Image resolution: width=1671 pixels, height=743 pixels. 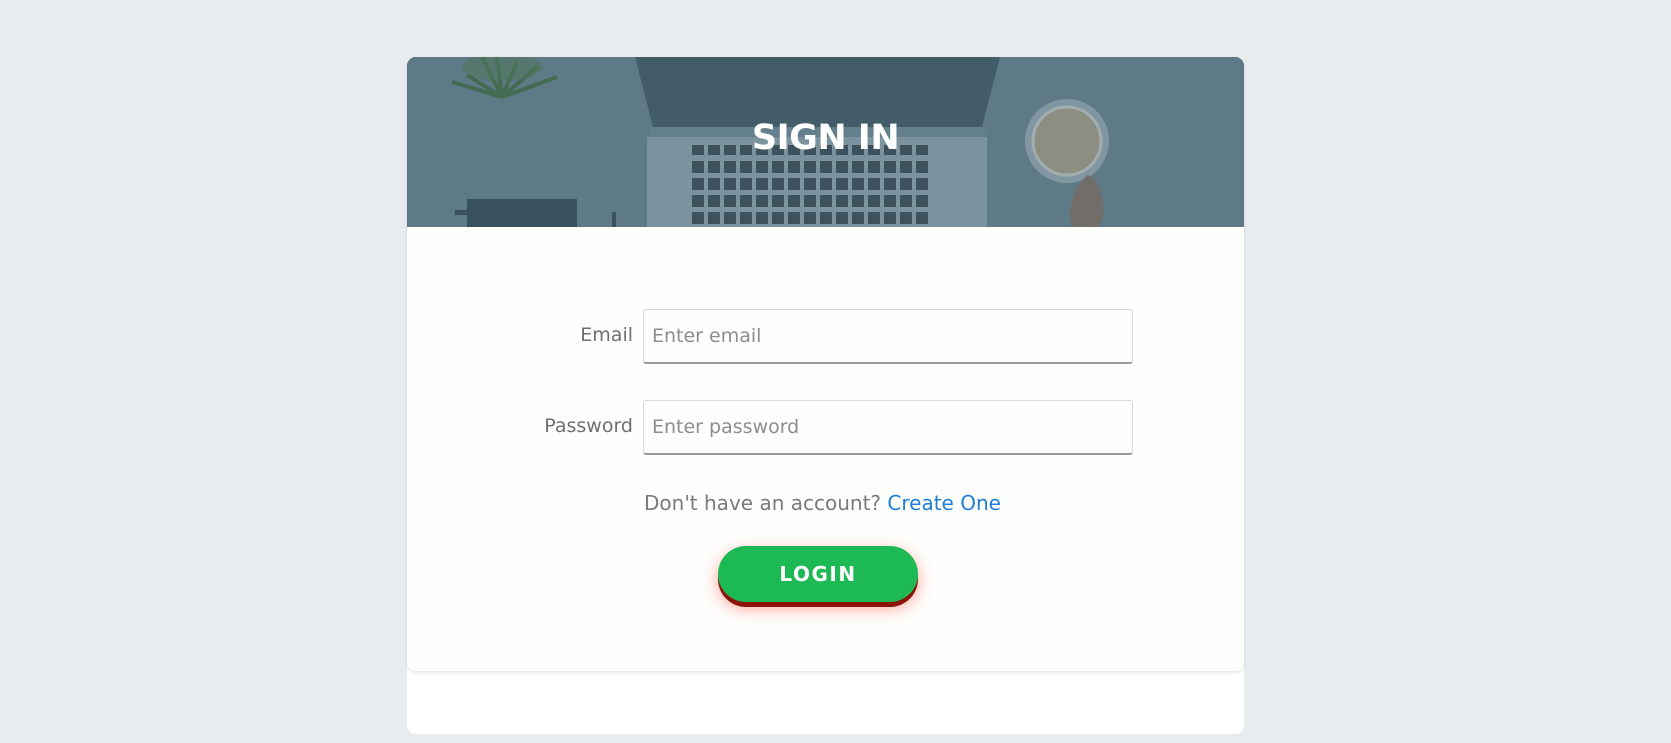 What do you see at coordinates (588, 426) in the screenshot?
I see `password-label: Password` at bounding box center [588, 426].